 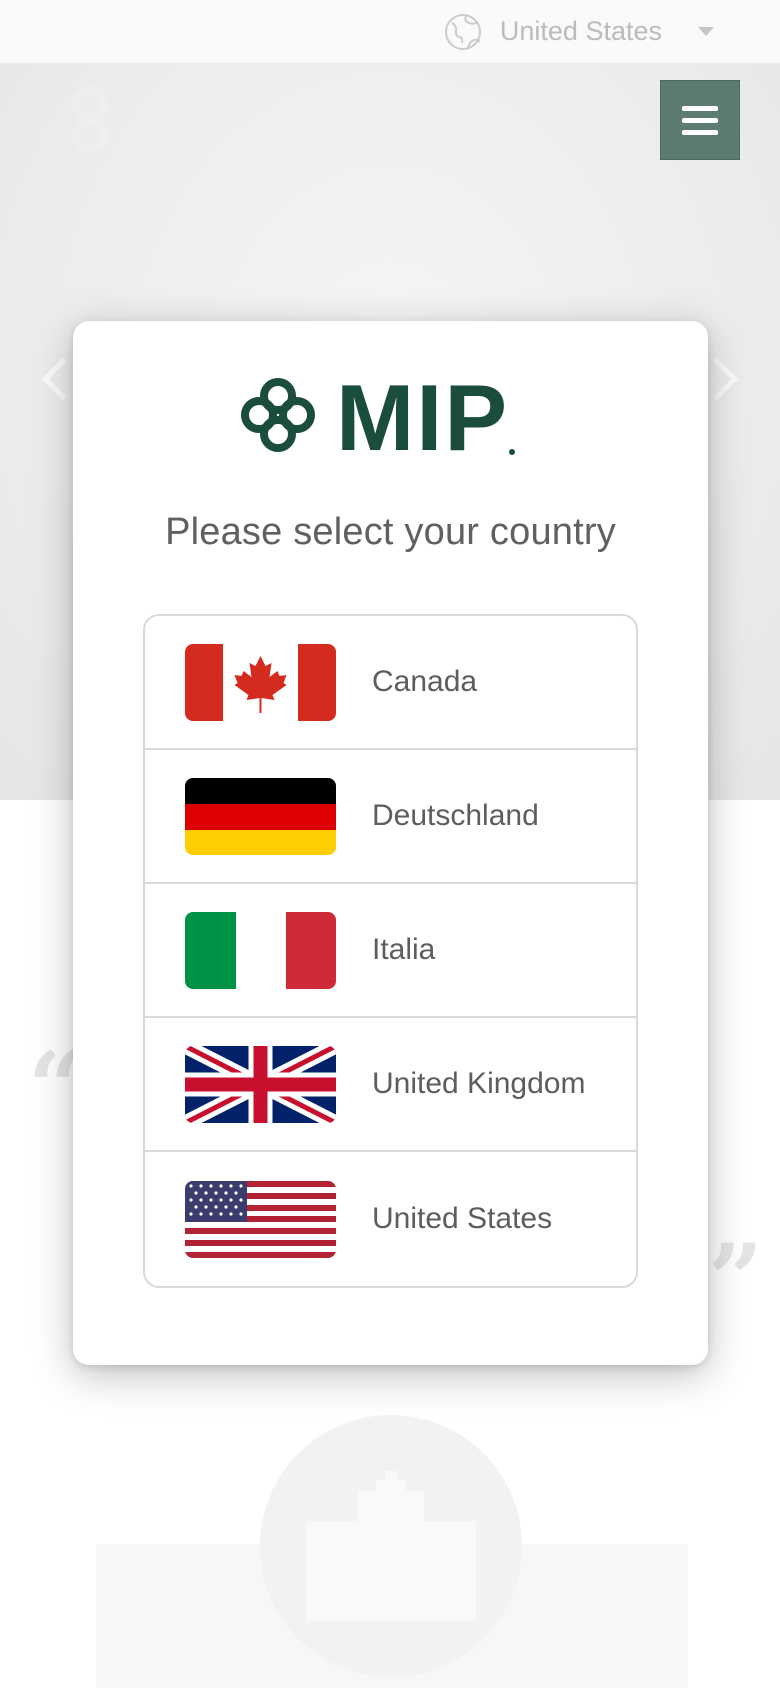 What do you see at coordinates (706, 31) in the screenshot?
I see `chevron-down-icon` at bounding box center [706, 31].